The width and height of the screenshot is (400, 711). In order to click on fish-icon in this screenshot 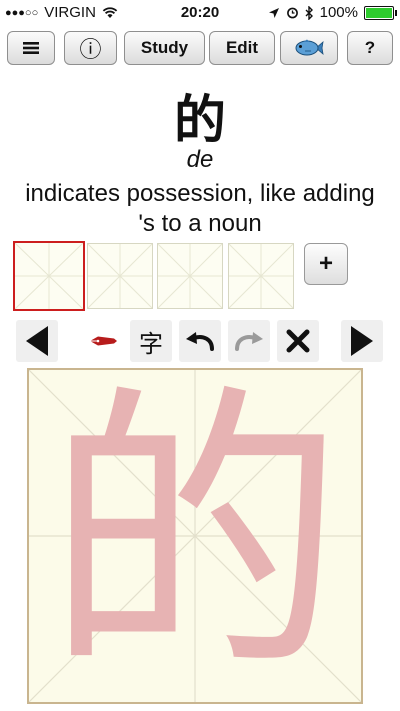, I will do `click(309, 47)`.